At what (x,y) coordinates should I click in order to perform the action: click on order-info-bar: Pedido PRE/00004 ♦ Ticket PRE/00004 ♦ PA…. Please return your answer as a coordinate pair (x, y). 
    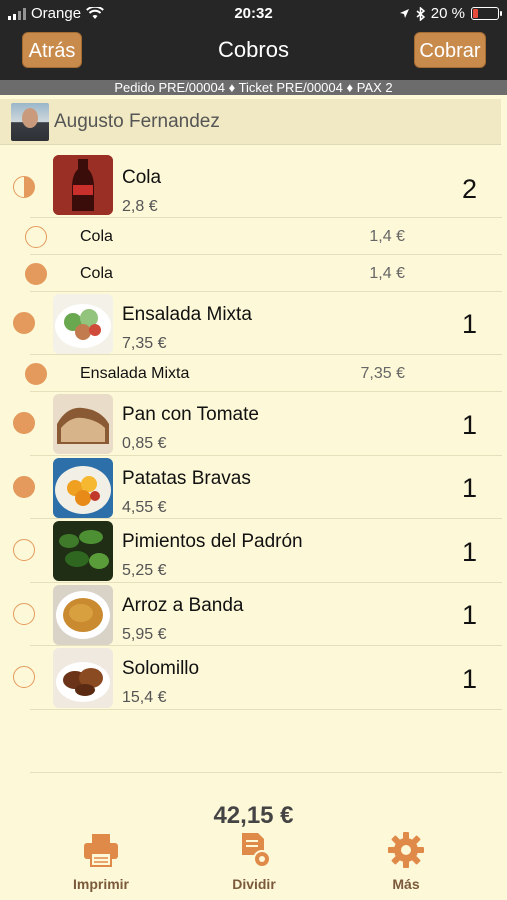
    Looking at the image, I should click on (253, 87).